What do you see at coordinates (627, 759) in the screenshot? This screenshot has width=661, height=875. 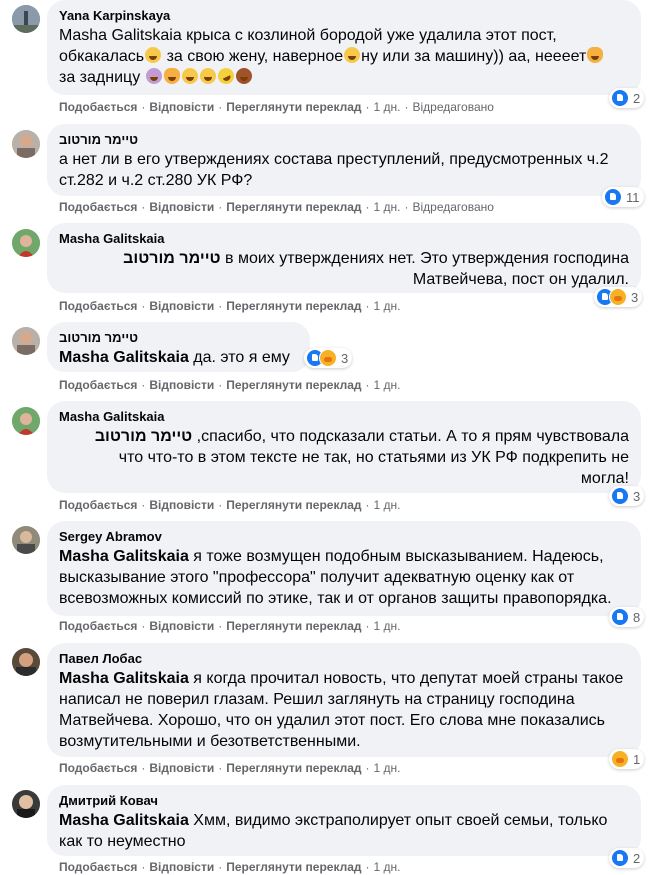 I see `reaction-summary: 1` at bounding box center [627, 759].